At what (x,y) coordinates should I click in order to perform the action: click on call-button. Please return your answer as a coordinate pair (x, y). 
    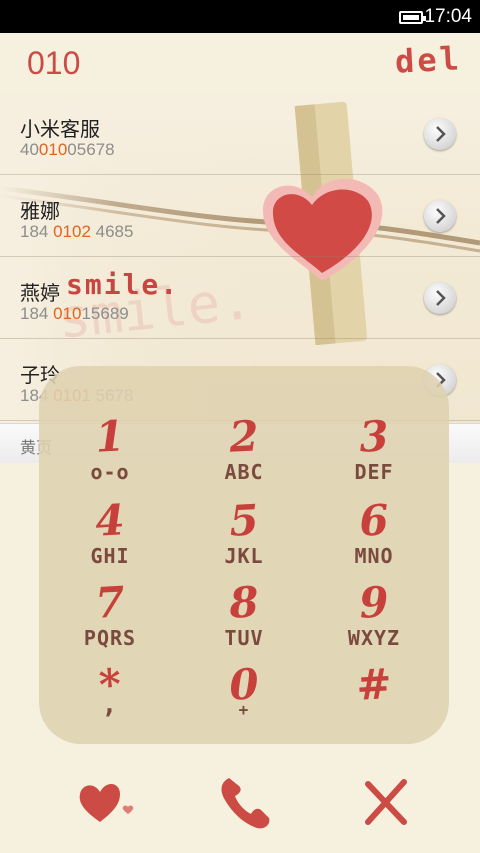
    Looking at the image, I should click on (245, 802).